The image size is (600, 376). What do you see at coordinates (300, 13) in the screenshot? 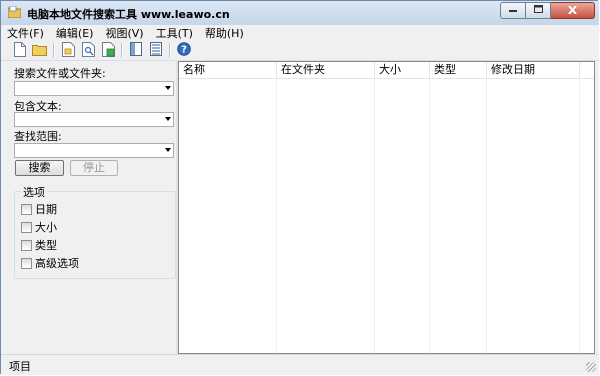
I see `title-bar: 电脑本地文件搜索工具 www.leawo.cn` at bounding box center [300, 13].